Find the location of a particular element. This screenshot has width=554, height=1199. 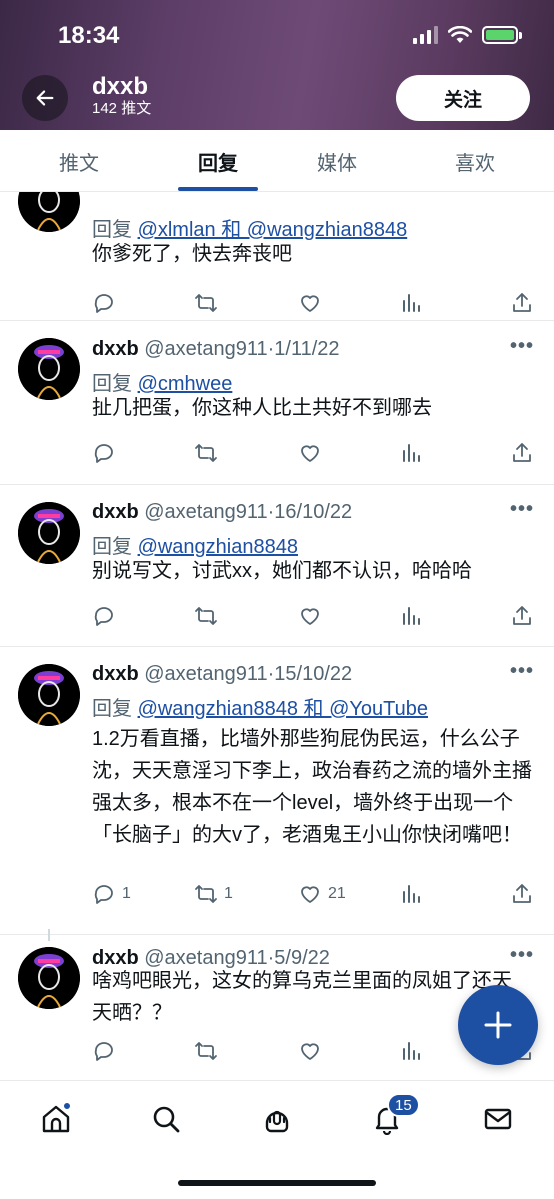

active-tab-indicator is located at coordinates (218, 189).